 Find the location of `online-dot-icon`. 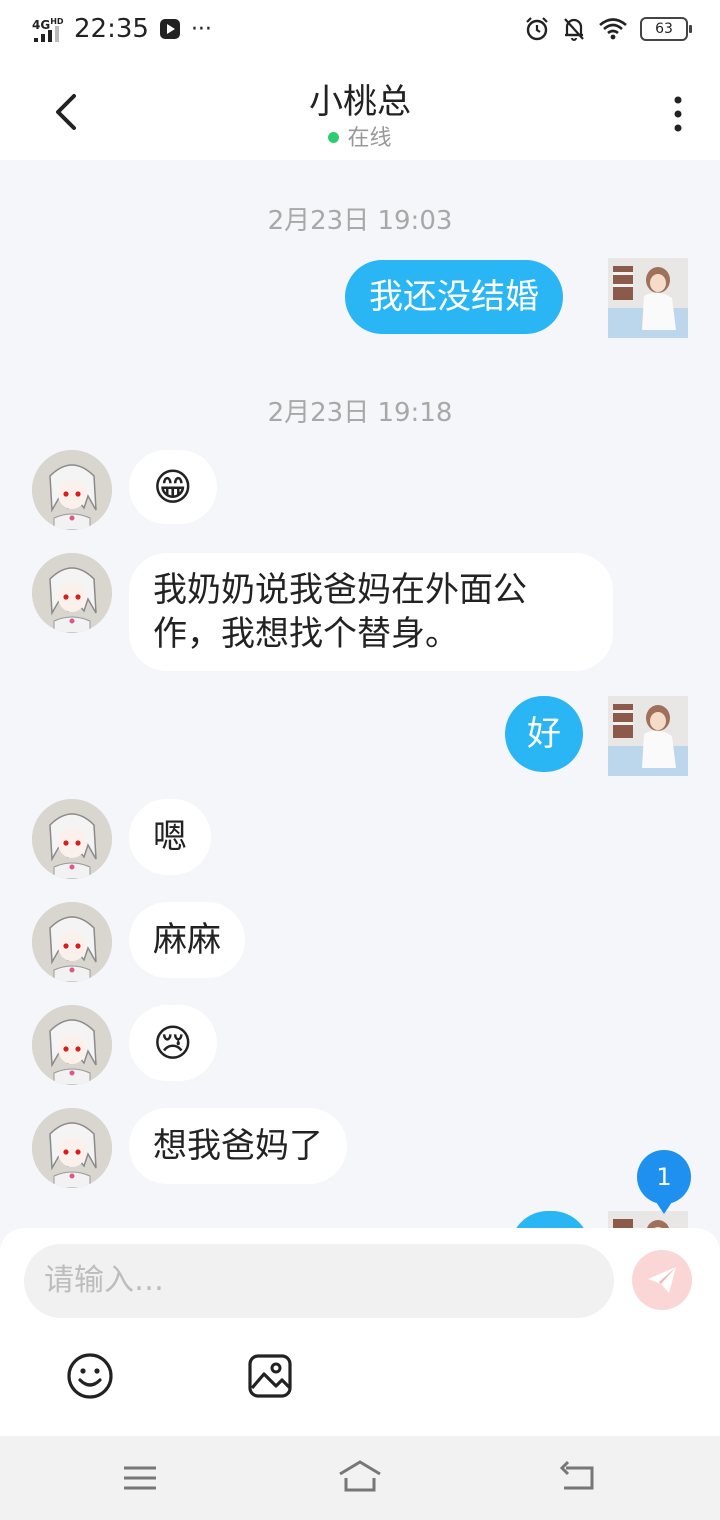

online-dot-icon is located at coordinates (334, 137).